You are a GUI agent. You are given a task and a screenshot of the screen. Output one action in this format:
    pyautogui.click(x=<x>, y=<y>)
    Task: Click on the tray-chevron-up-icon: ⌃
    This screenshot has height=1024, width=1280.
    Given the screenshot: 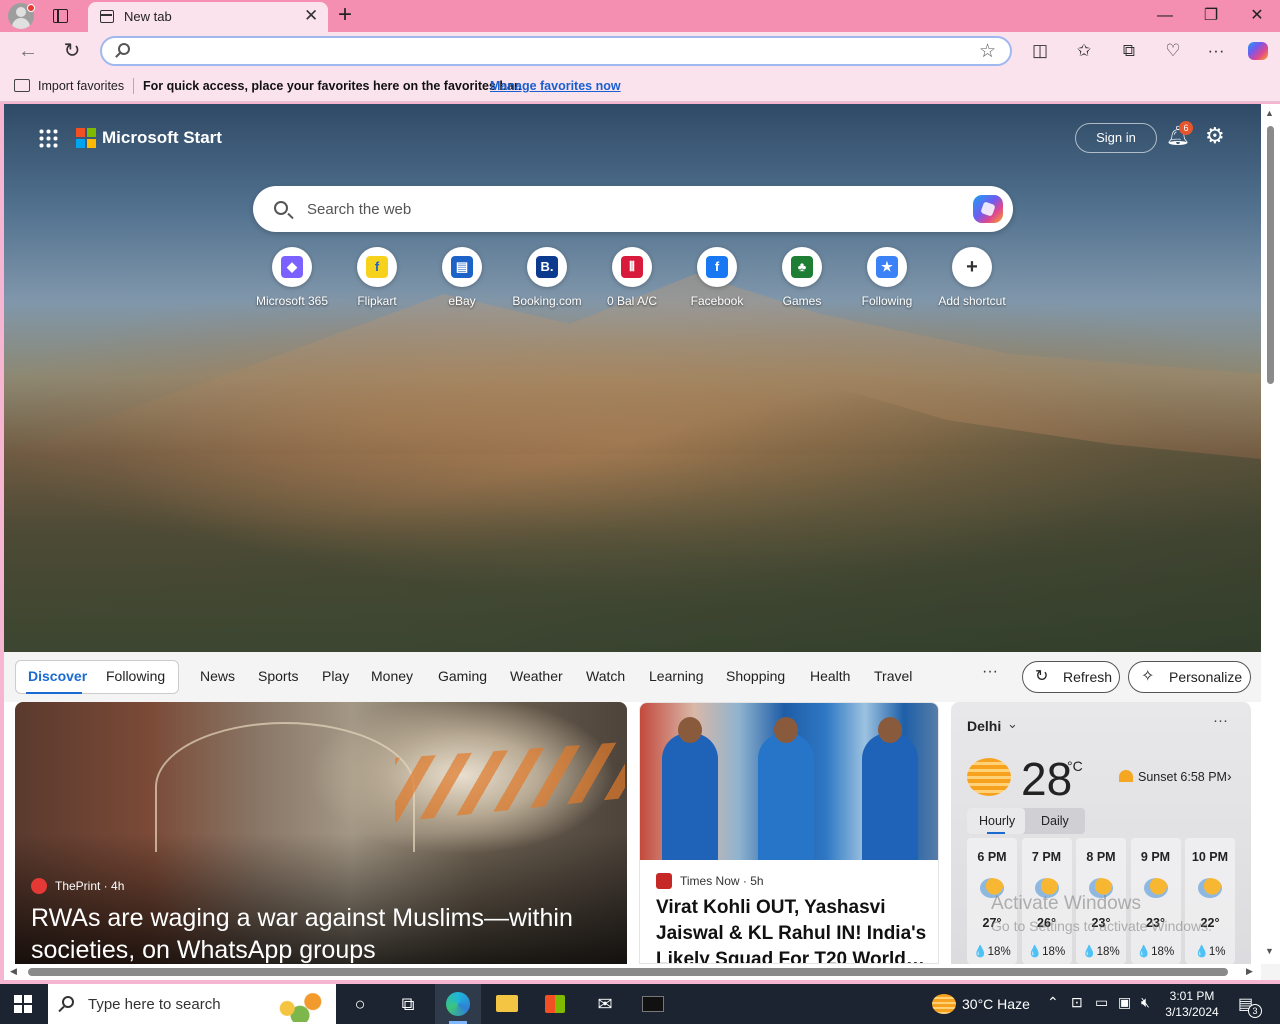 What is the action you would take?
    pyautogui.click(x=1053, y=1002)
    